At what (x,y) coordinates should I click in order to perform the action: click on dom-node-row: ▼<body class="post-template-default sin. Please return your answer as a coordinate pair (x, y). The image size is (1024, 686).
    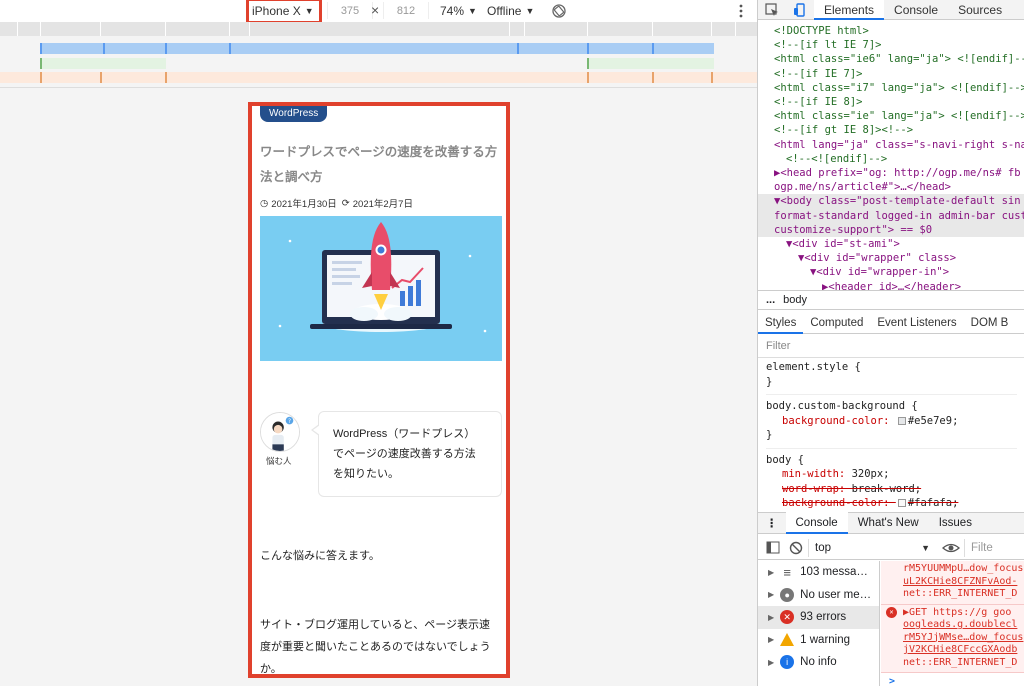
    Looking at the image, I should click on (891, 201).